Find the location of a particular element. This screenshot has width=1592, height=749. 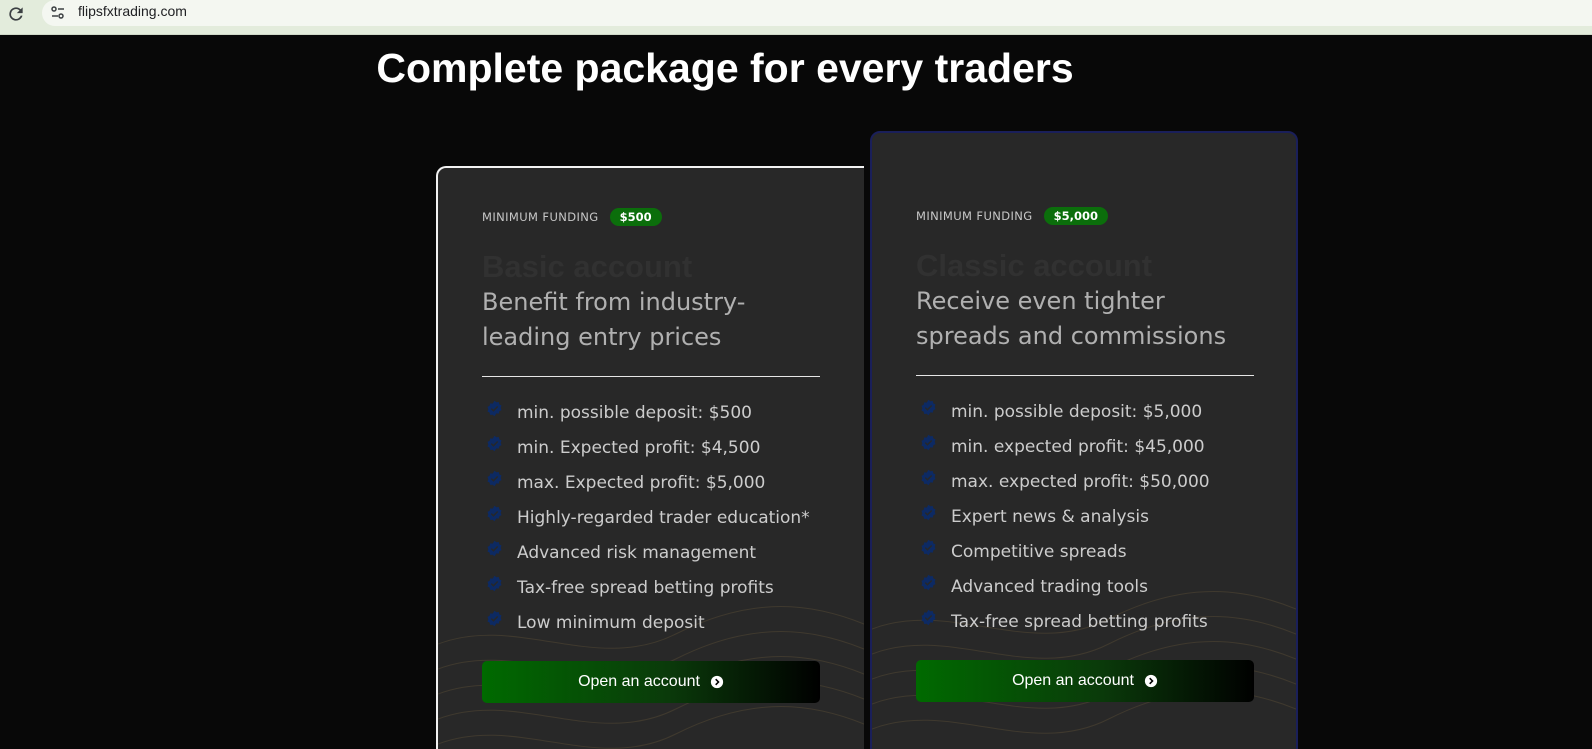

feature-text: Advanced risk management is located at coordinates (637, 552).